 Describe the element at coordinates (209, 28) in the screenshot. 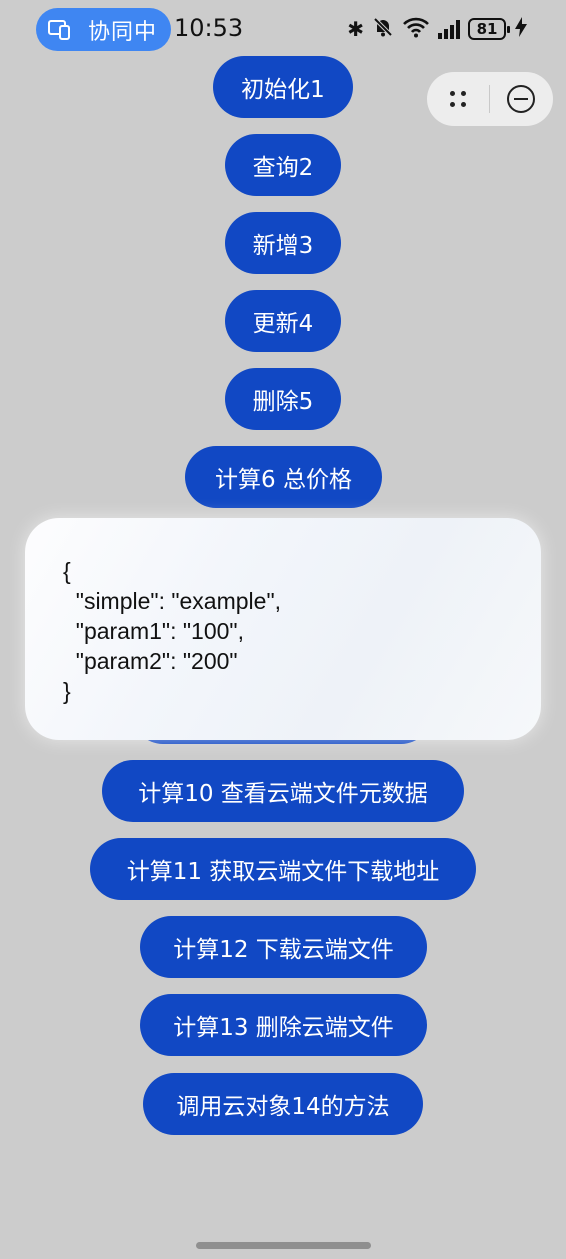

I see `status-time: 10:53` at that location.